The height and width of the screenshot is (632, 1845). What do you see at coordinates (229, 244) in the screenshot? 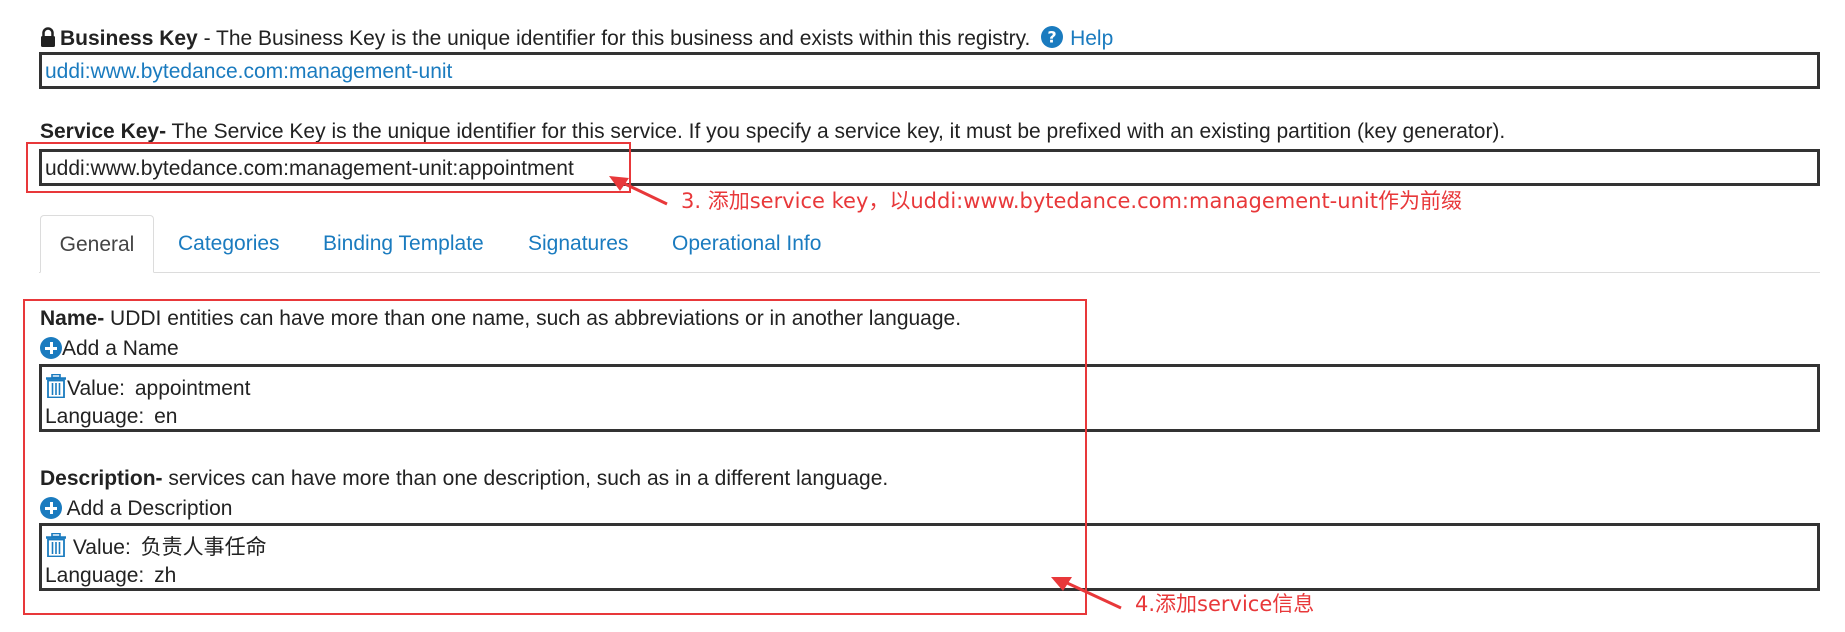
I see `tab-categories: Categories` at bounding box center [229, 244].